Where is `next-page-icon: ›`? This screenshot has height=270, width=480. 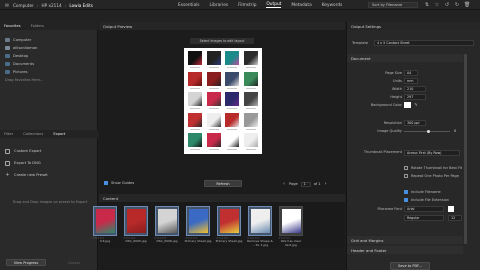
next-page-icon: › is located at coordinates (326, 184).